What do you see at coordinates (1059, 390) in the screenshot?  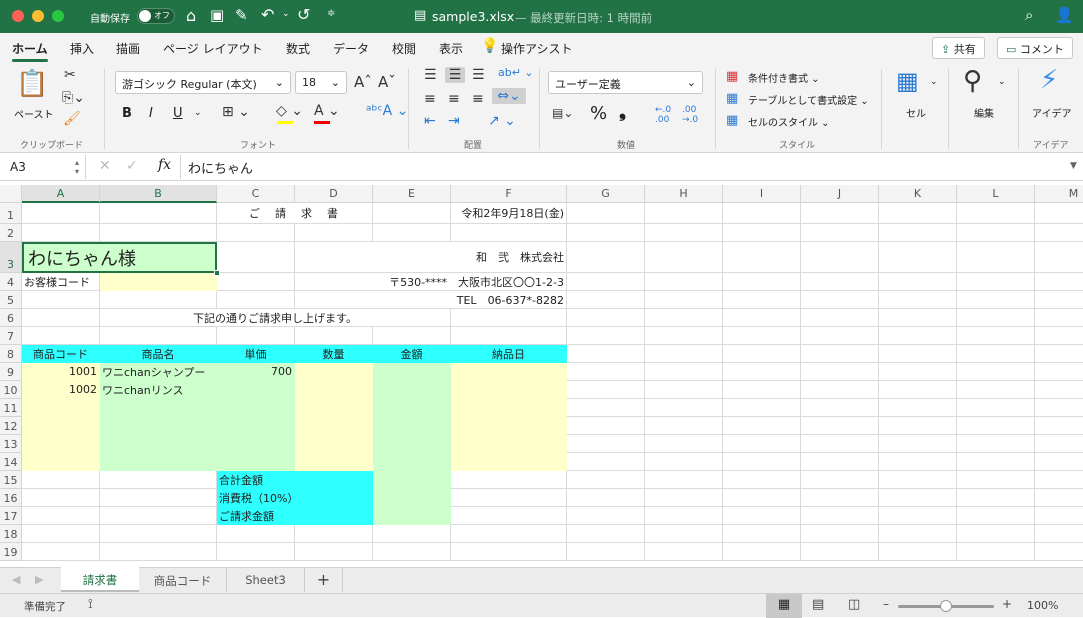 I see `cell-M10` at bounding box center [1059, 390].